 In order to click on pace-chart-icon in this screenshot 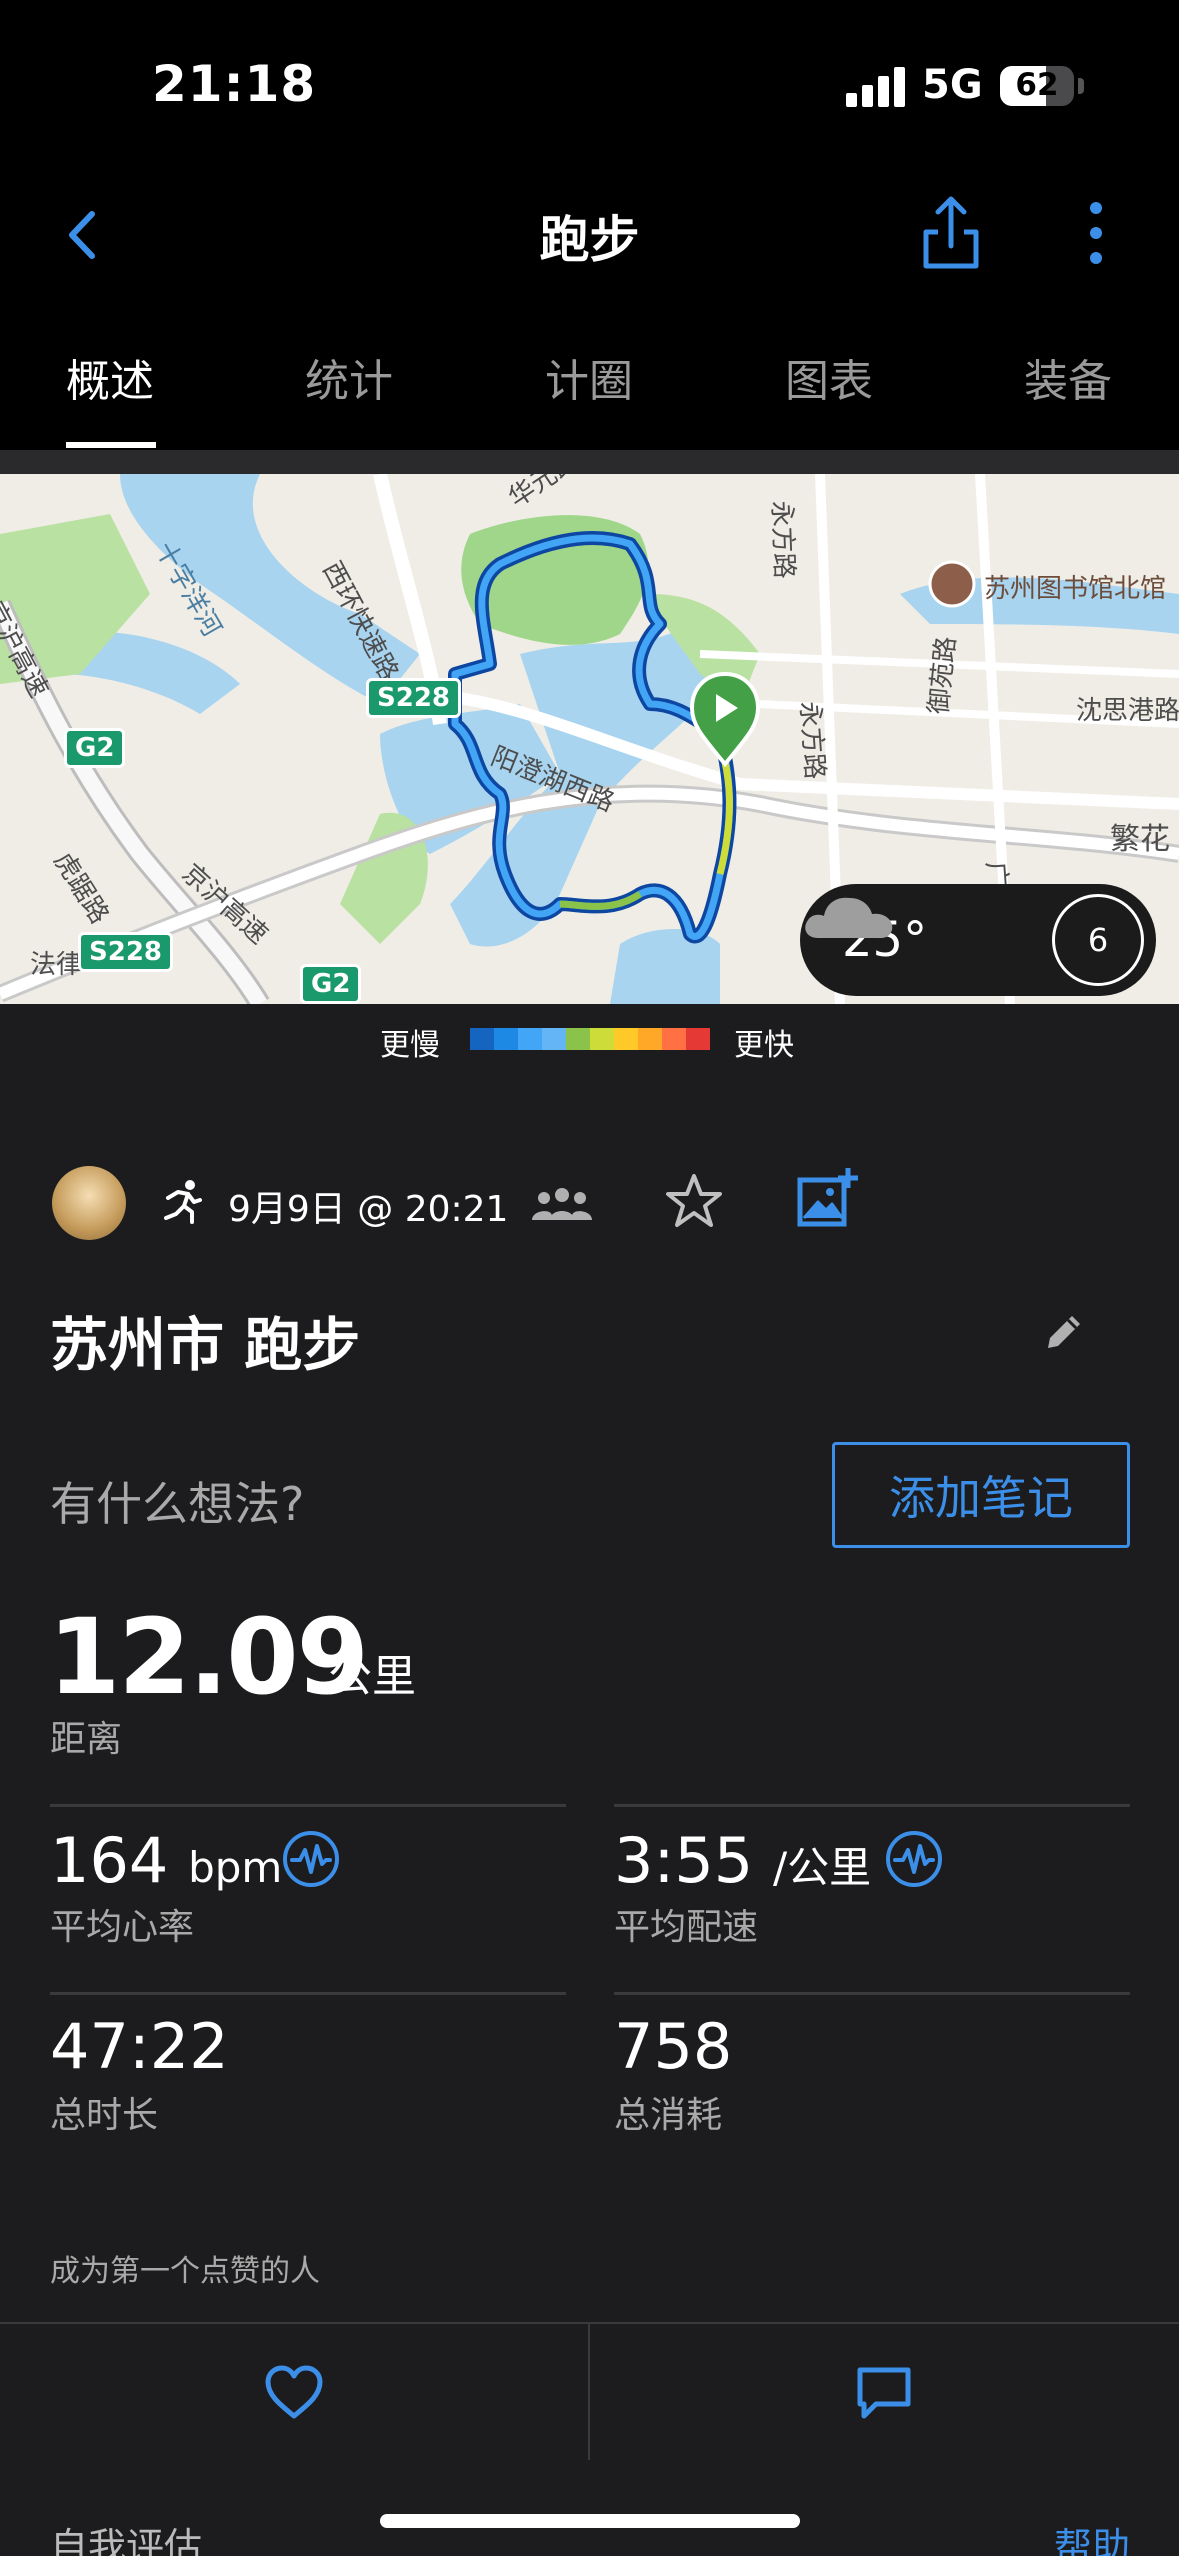, I will do `click(914, 1859)`.